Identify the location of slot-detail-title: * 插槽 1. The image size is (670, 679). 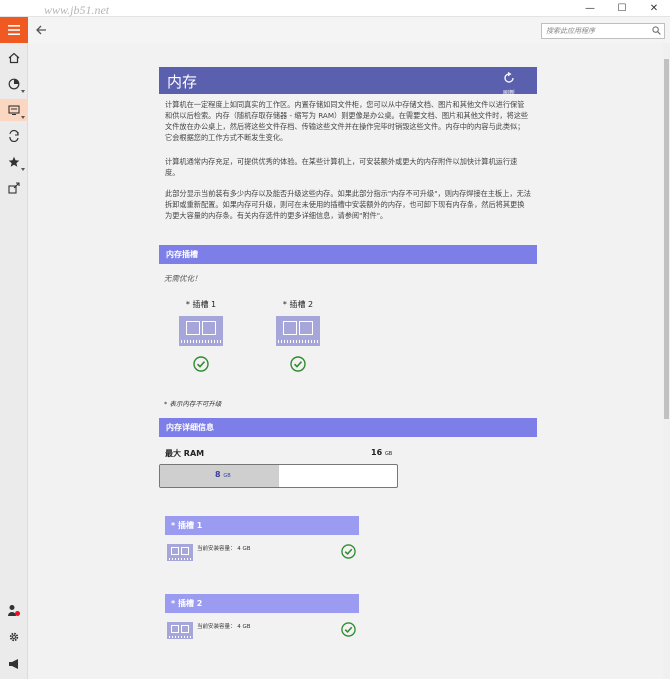
(262, 525).